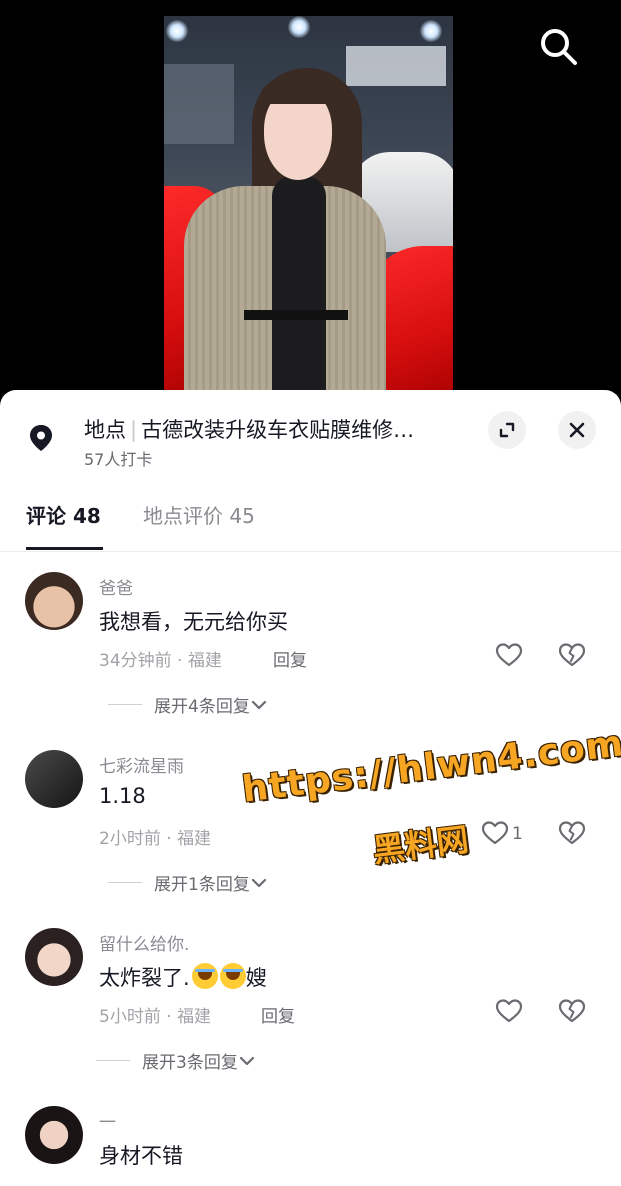 The width and height of the screenshot is (621, 1186). What do you see at coordinates (116, 586) in the screenshot?
I see `comment-author: 爸爸` at bounding box center [116, 586].